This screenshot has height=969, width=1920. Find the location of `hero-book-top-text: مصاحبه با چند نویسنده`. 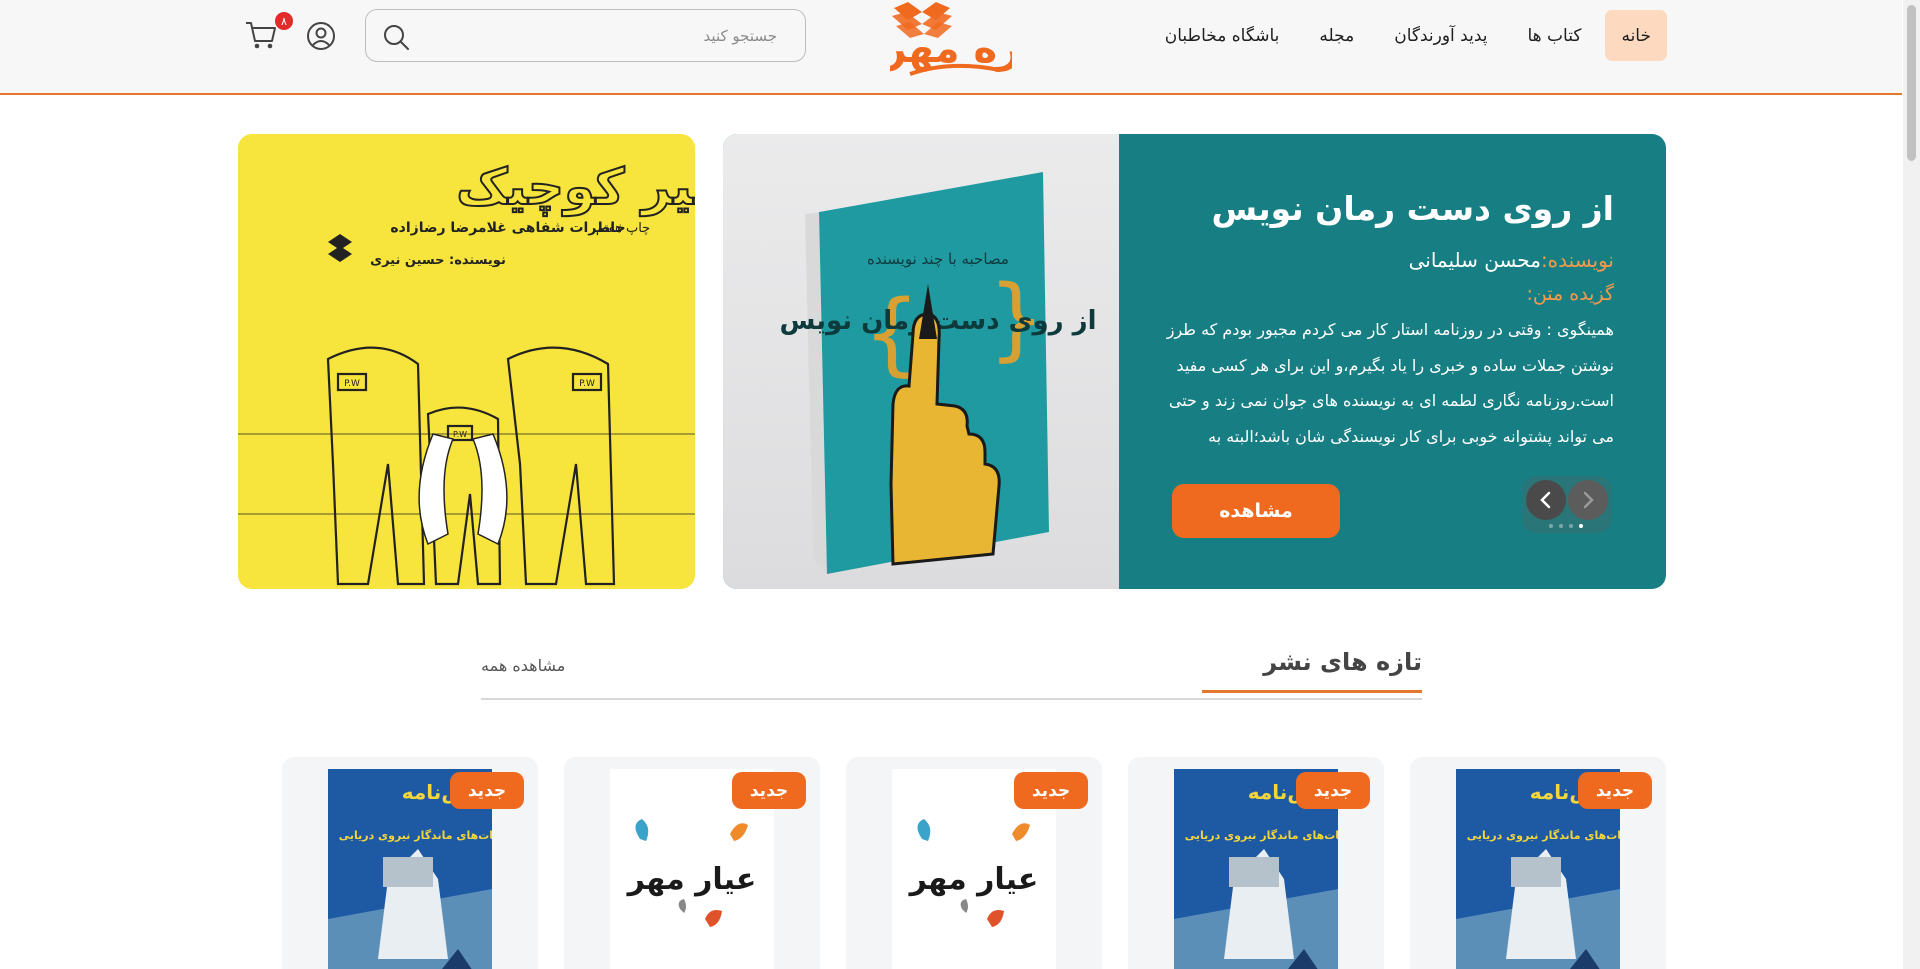

hero-book-top-text: مصاحبه با چند نویسنده is located at coordinates (938, 259).